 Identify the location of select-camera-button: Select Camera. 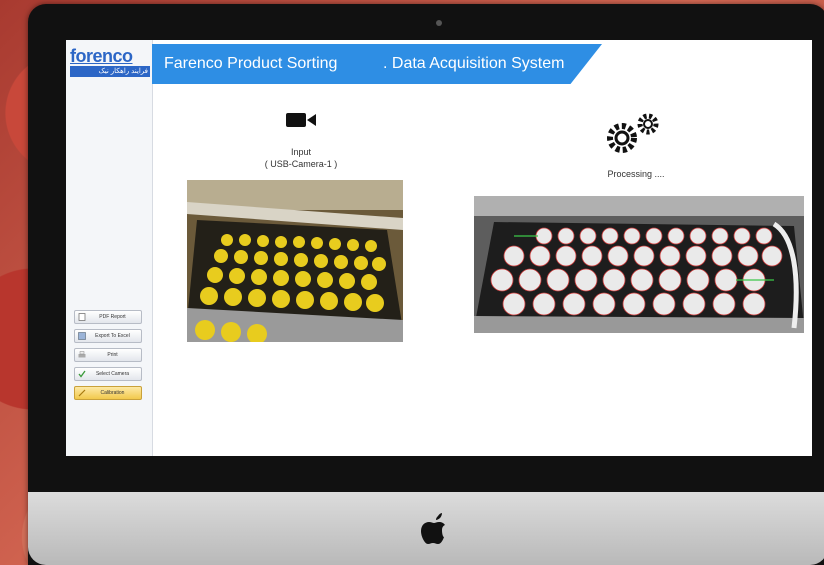
(108, 374).